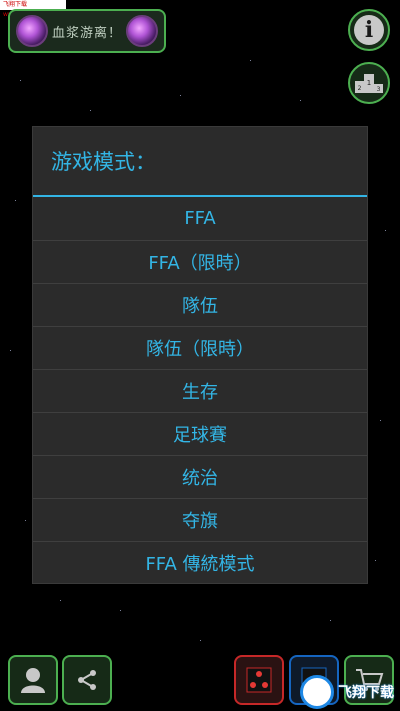 This screenshot has height=711, width=400. I want to click on watermark-bottom: 飞翔下载, so click(350, 691).